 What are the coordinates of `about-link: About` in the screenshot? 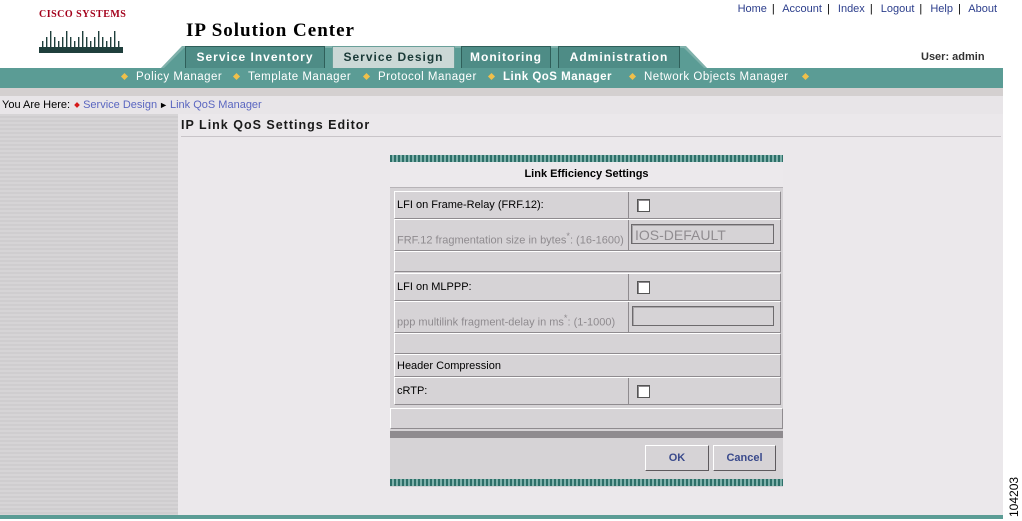 It's located at (982, 9).